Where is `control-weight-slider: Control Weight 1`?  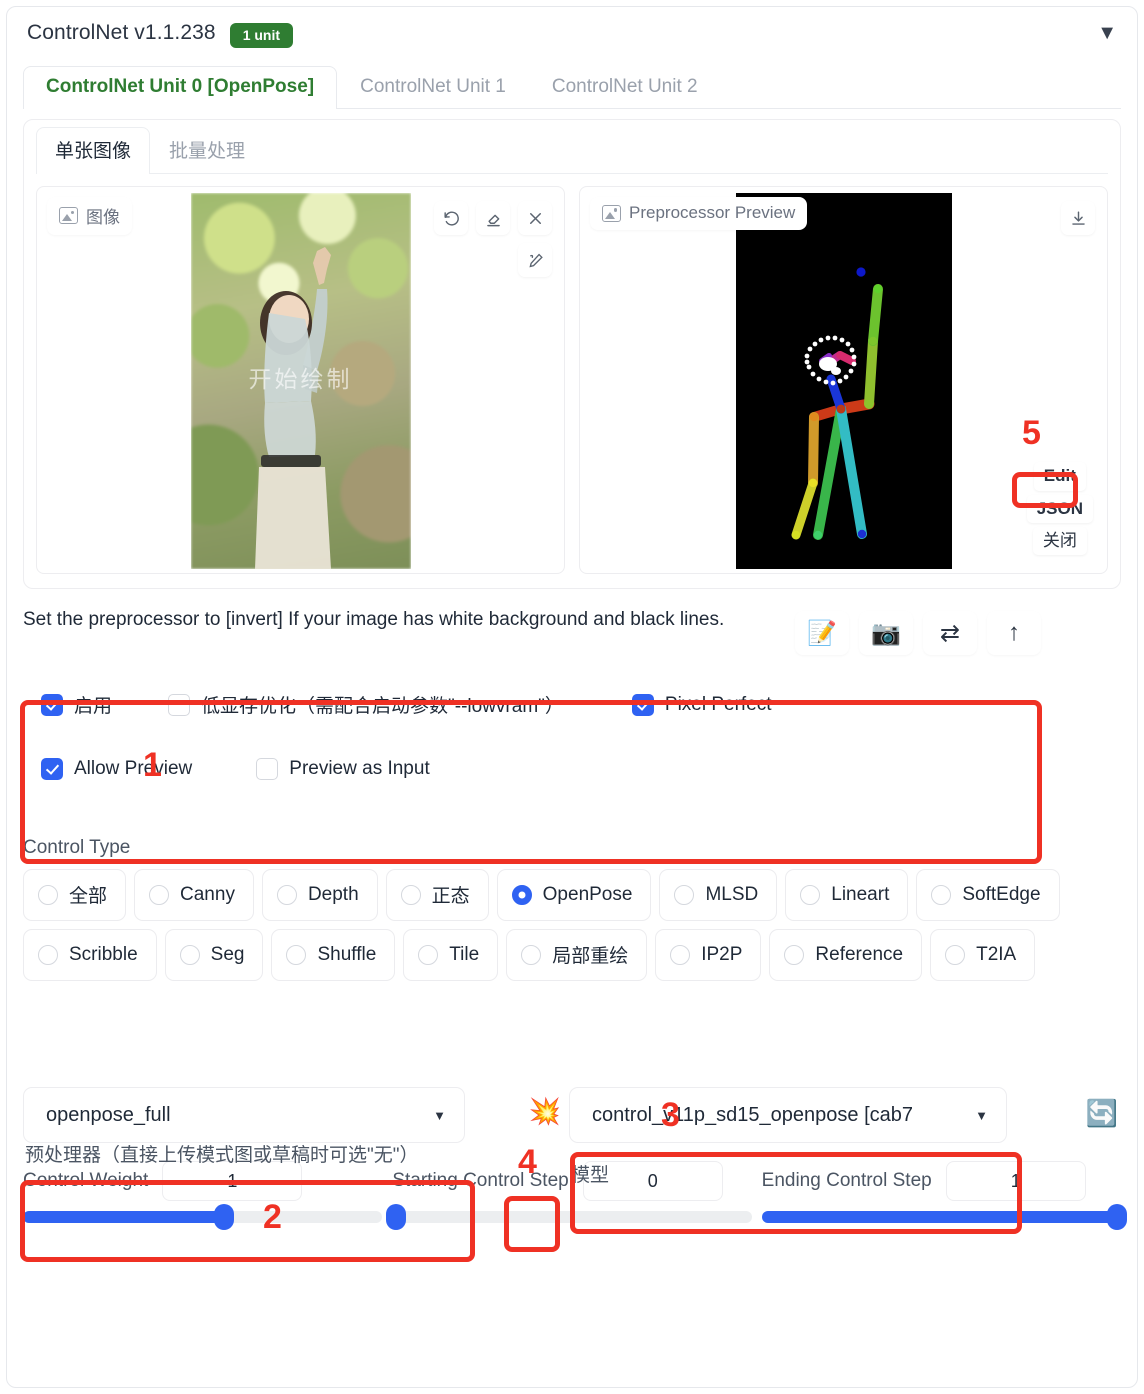 control-weight-slider: Control Weight 1 is located at coordinates (203, 1195).